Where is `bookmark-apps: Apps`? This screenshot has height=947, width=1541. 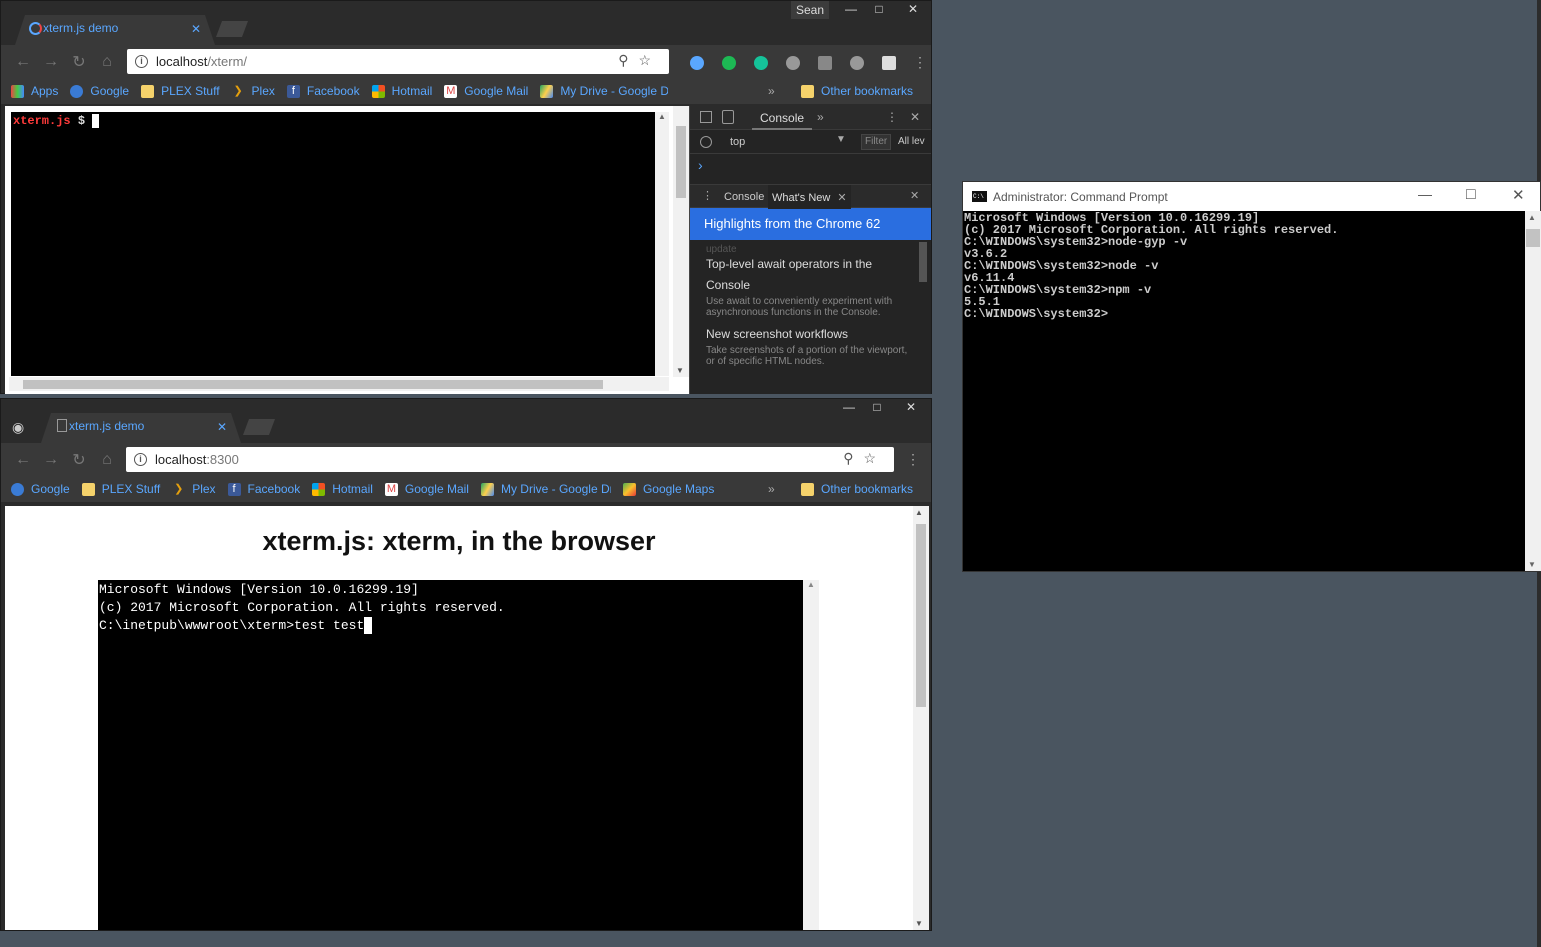 bookmark-apps: Apps is located at coordinates (34, 91).